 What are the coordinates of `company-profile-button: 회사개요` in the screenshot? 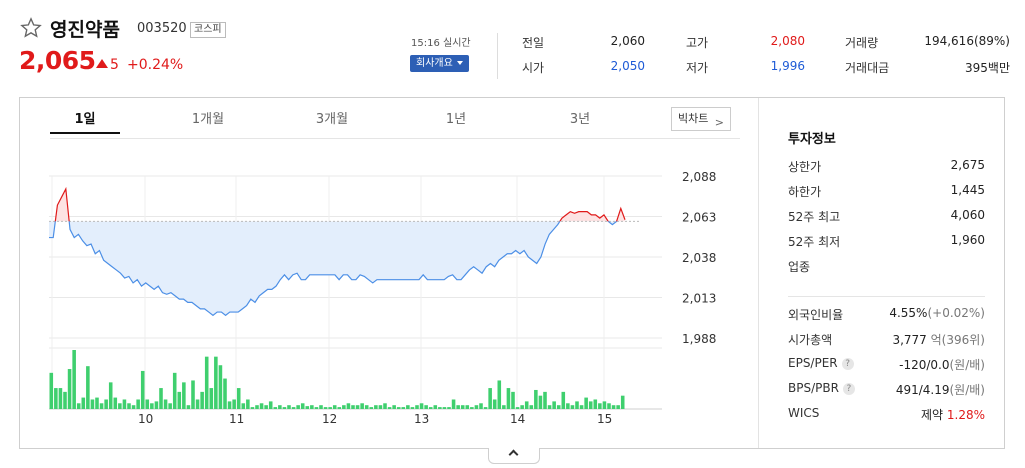 It's located at (439, 63).